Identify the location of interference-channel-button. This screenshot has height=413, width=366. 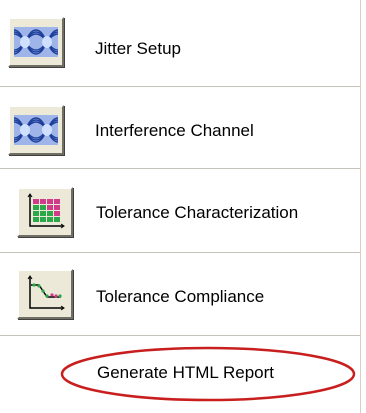
(36, 130).